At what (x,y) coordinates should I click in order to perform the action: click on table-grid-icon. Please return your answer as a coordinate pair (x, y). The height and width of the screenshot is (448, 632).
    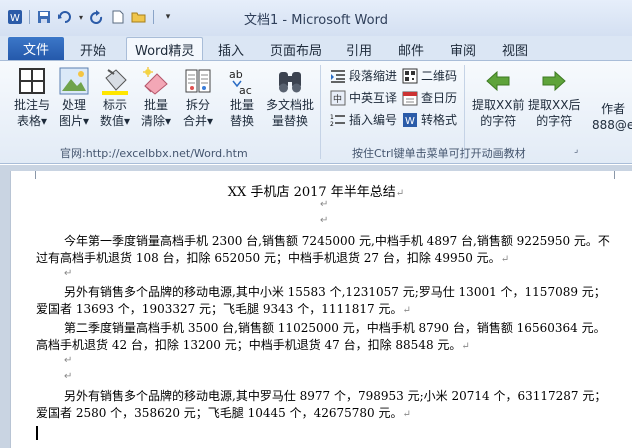
    Looking at the image, I should click on (32, 81).